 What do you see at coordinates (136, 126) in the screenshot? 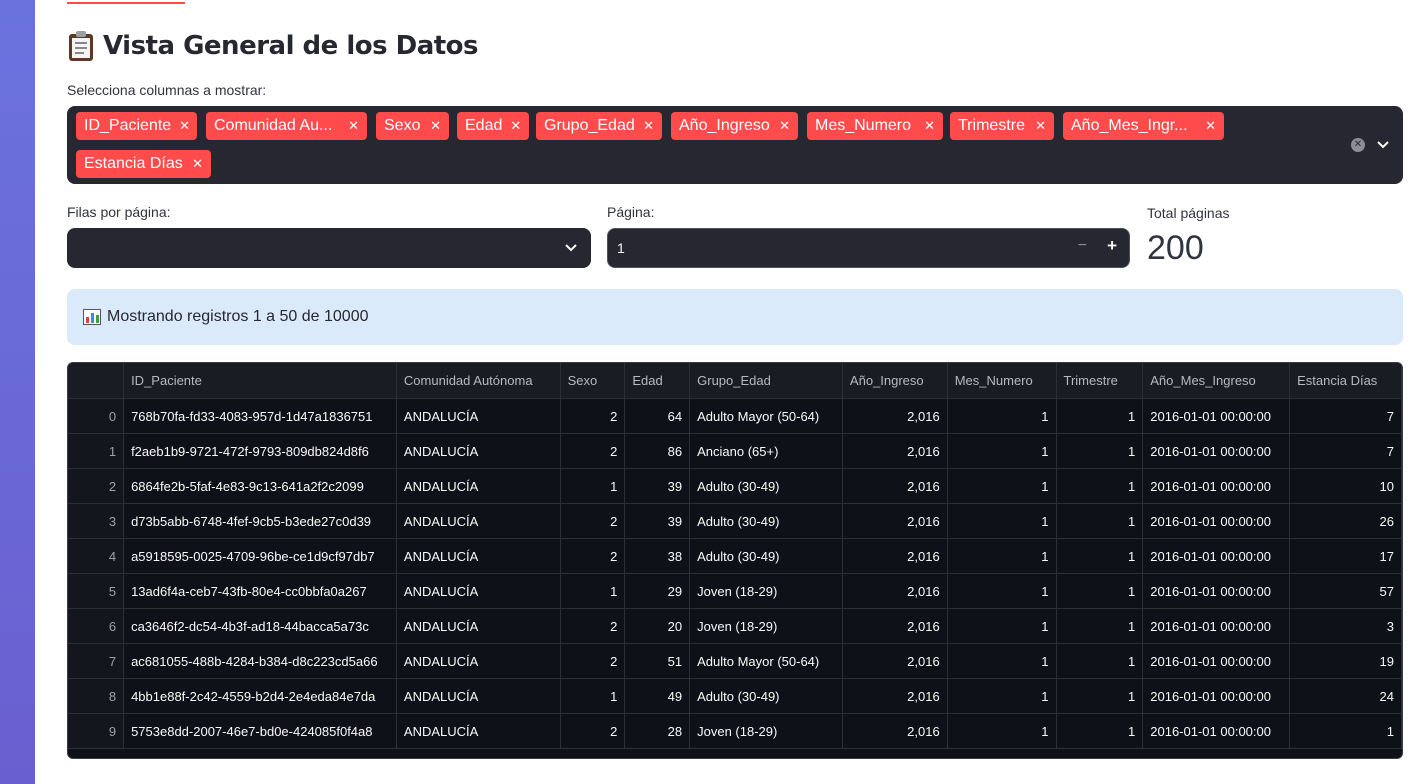
I see `column-tag: ID_Paciente ✕` at bounding box center [136, 126].